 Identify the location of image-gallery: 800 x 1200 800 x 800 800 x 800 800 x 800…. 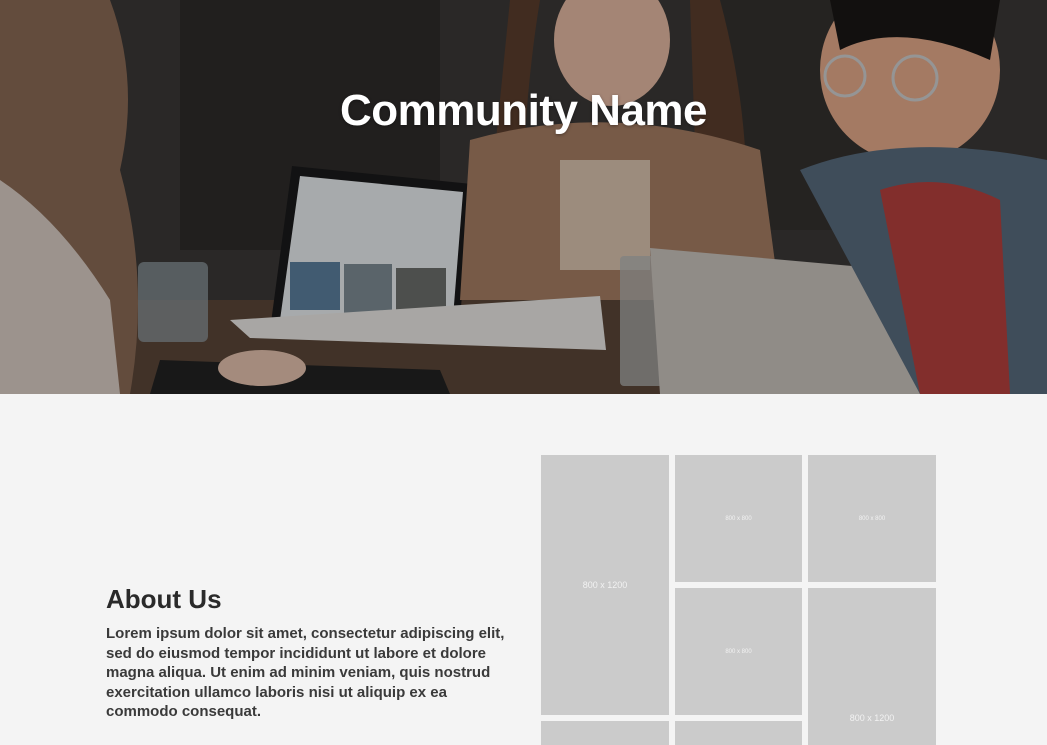
(738, 600).